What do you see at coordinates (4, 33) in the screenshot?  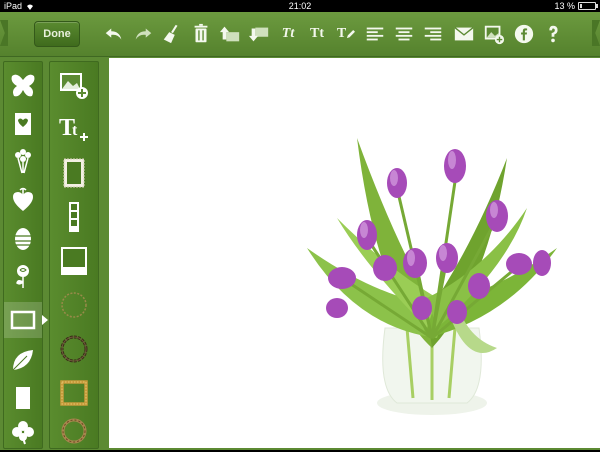 I see `ribbon-left` at bounding box center [4, 33].